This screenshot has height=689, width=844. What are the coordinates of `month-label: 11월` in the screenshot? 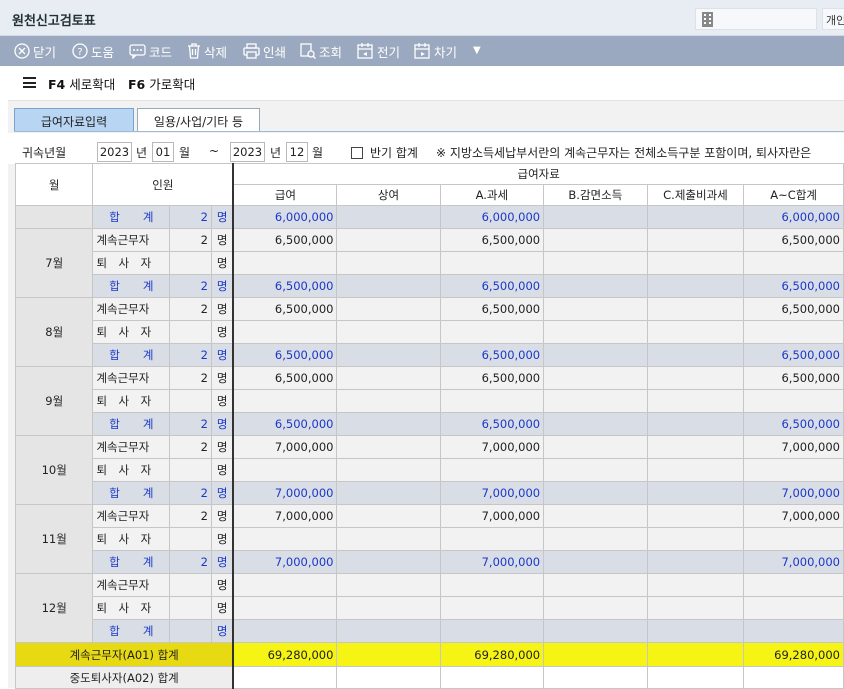 It's located at (54, 539).